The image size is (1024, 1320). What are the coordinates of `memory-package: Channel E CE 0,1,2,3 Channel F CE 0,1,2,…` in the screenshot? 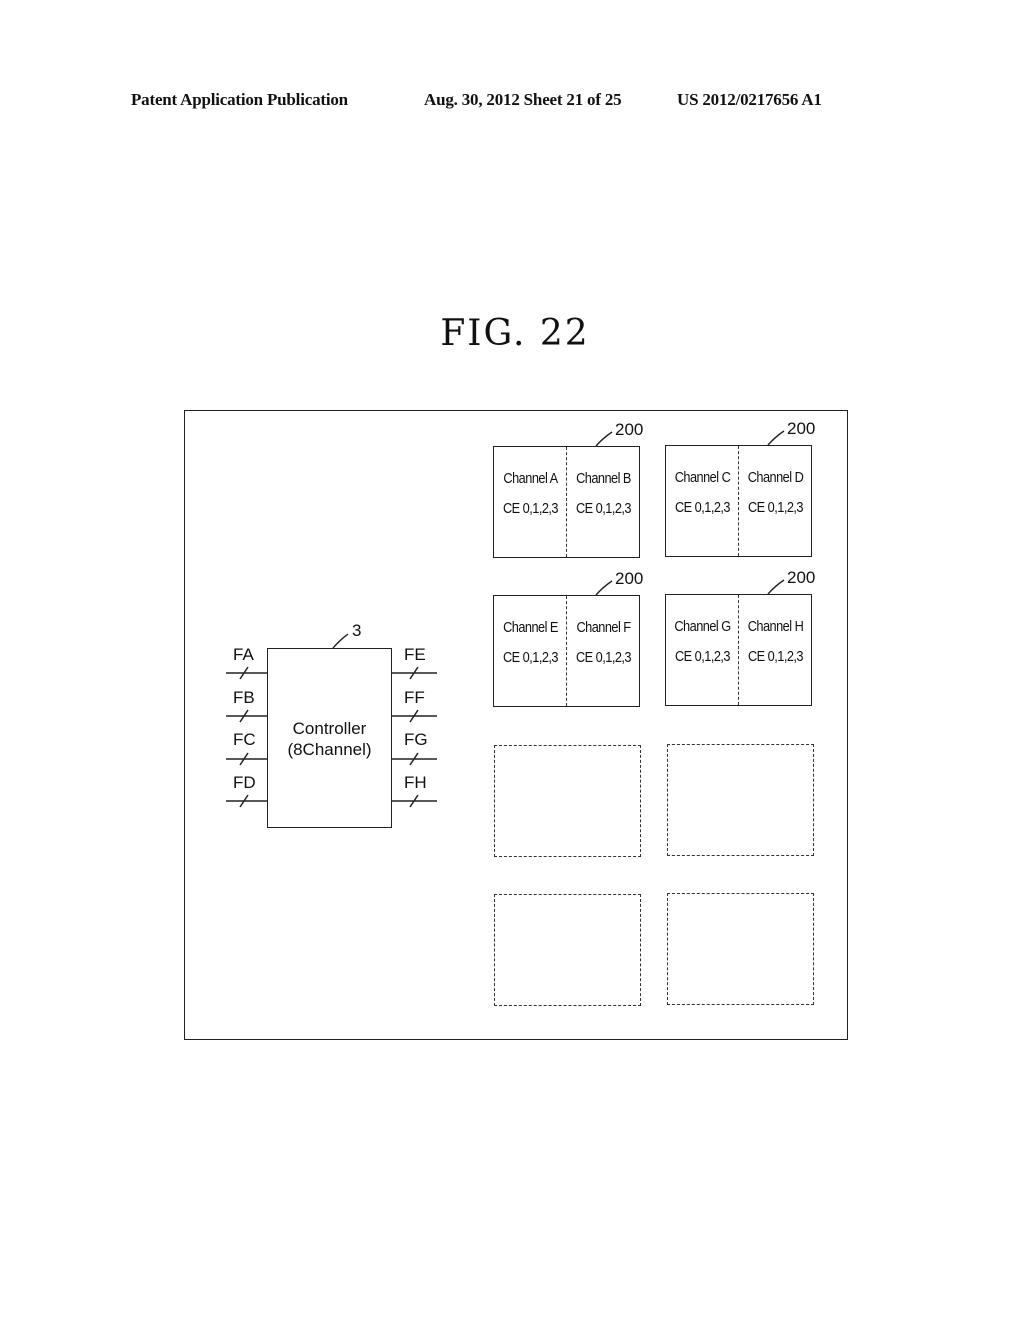 It's located at (566, 651).